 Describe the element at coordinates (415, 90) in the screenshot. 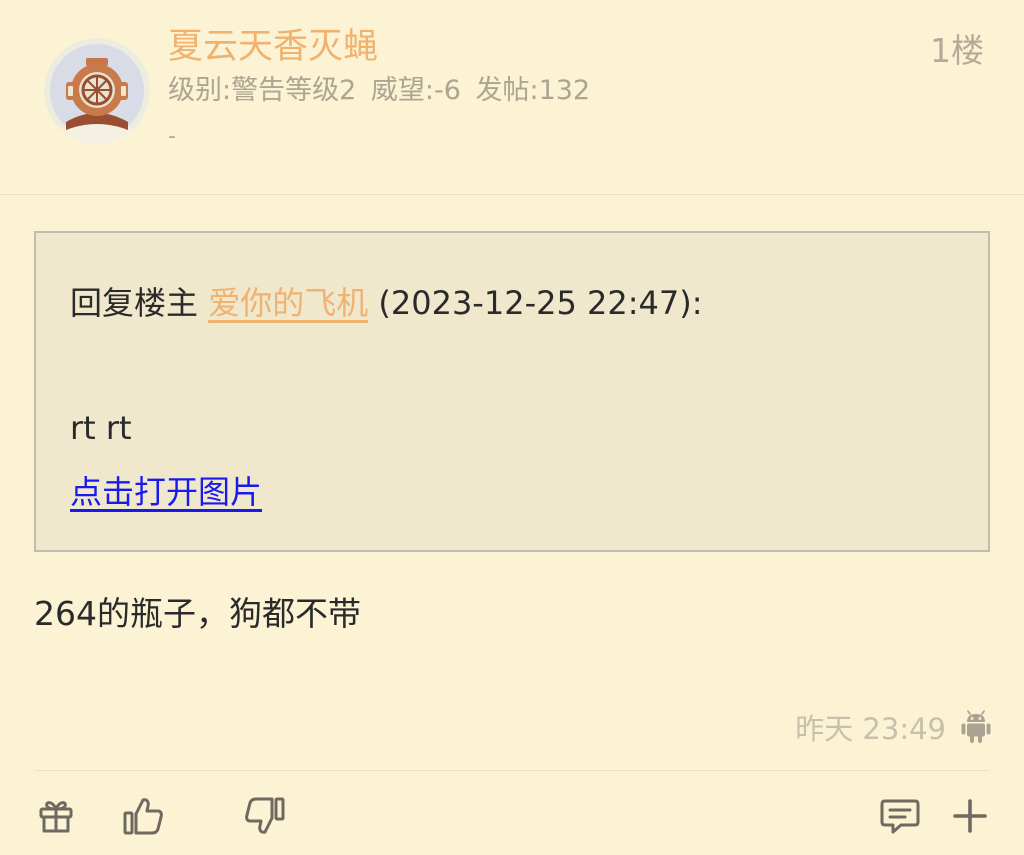

I see `user-reputation: 威望:-6` at that location.